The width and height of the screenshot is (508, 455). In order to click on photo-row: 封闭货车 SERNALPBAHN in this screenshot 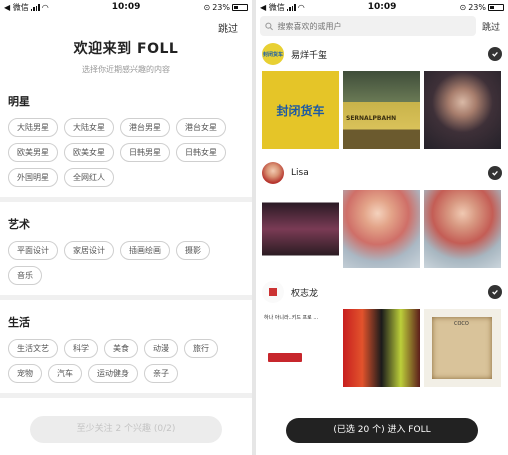, I will do `click(382, 110)`.